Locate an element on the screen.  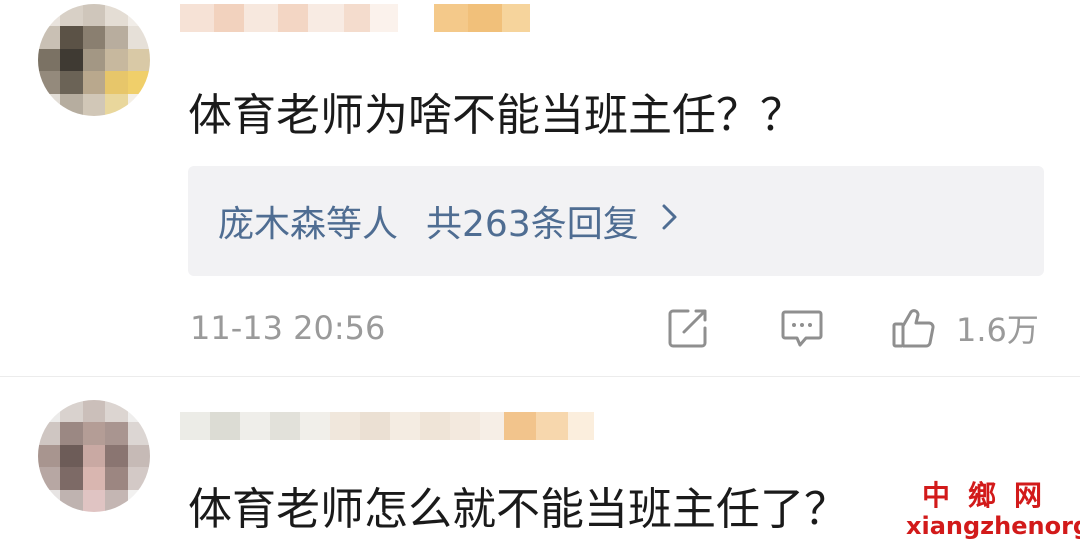
replies-count: 共263条回复 is located at coordinates (532, 224).